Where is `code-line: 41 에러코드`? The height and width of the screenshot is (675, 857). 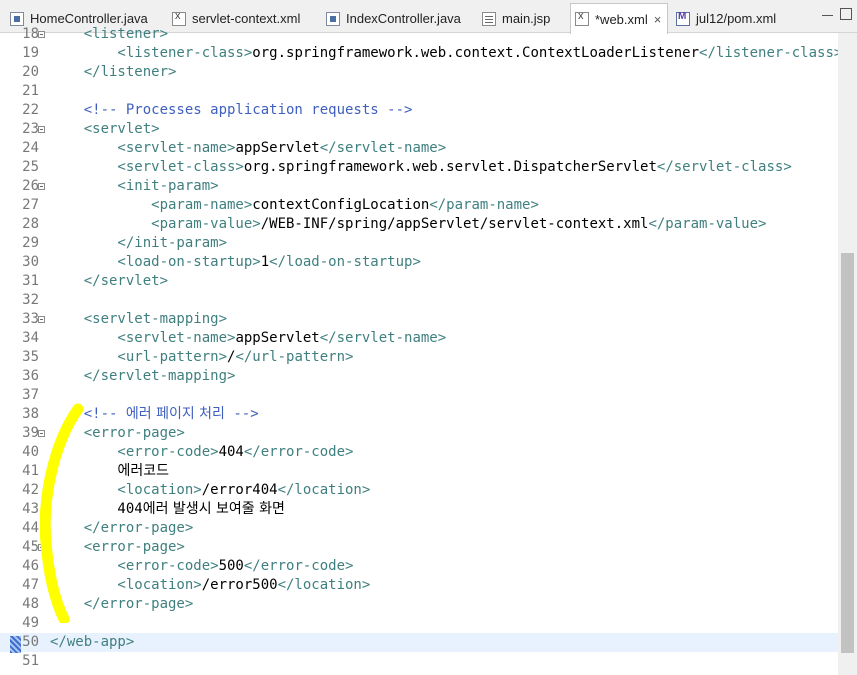 code-line: 41 에러코드 is located at coordinates (419, 471).